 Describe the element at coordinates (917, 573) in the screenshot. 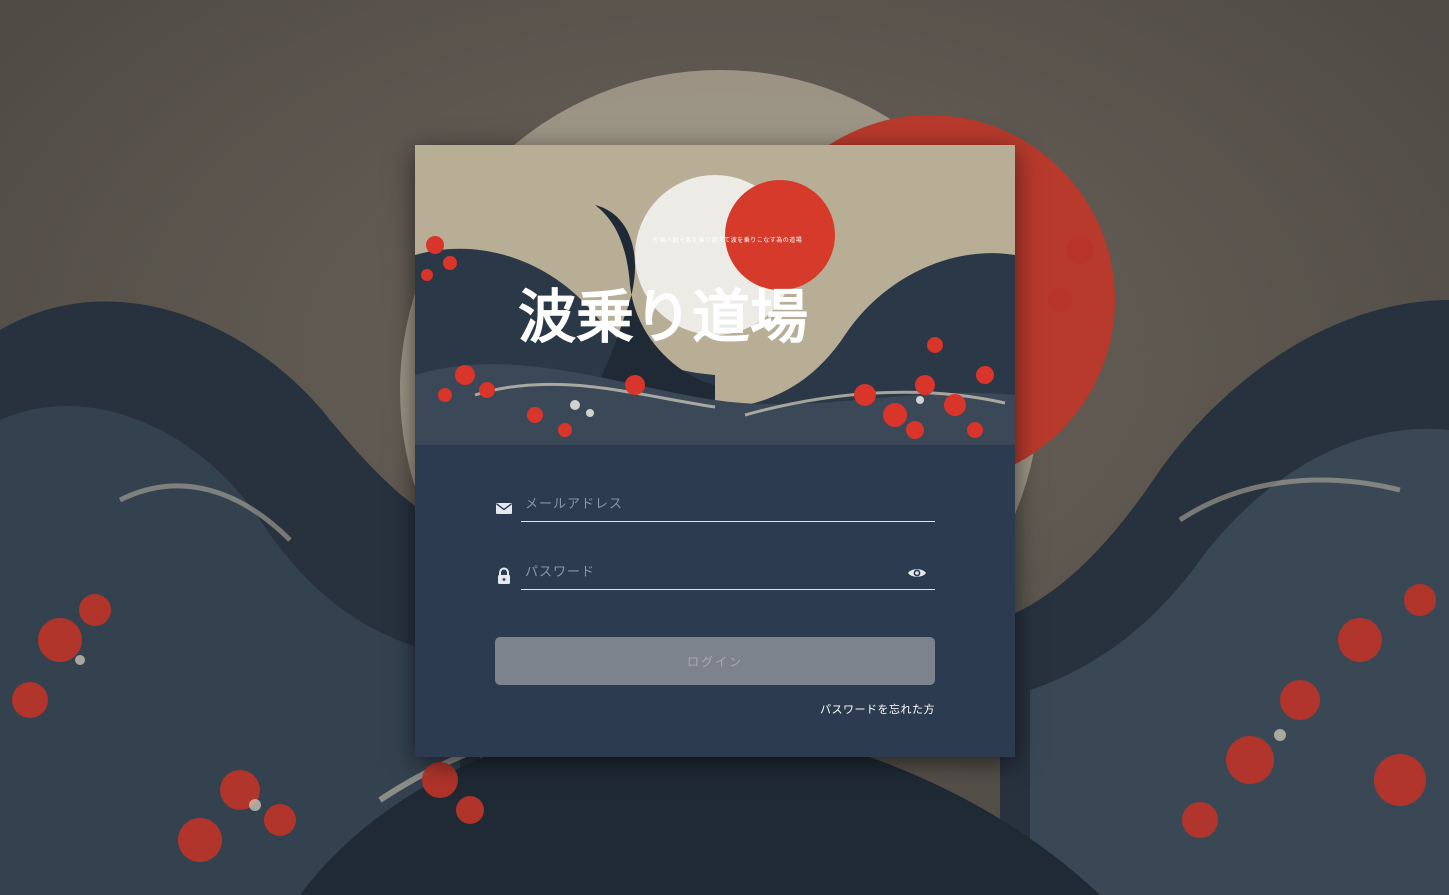

I see `show-password-eye-icon` at that location.